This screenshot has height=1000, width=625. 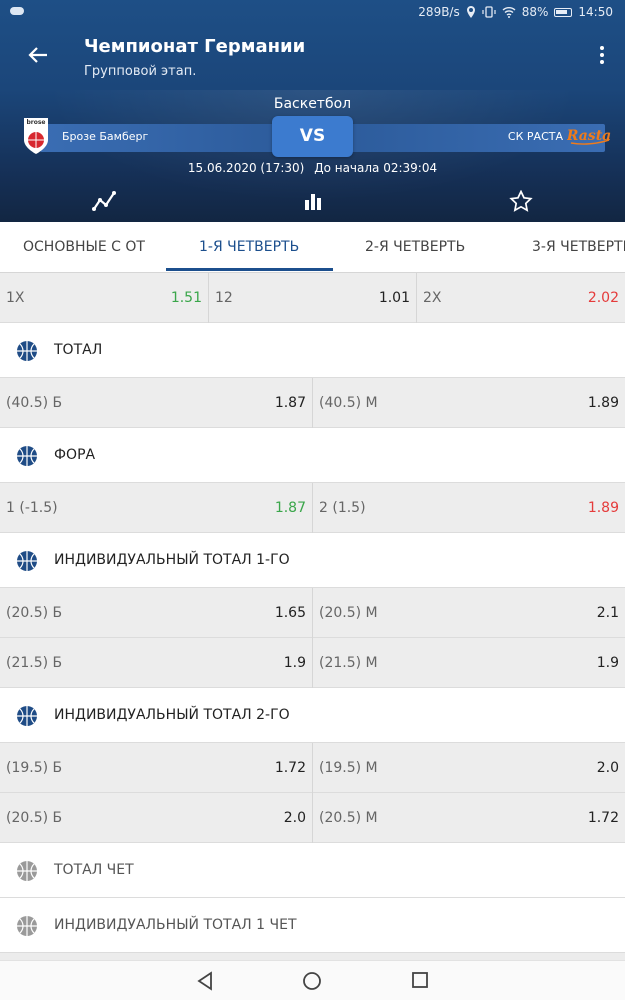 What do you see at coordinates (35, 122) in the screenshot?
I see `team1-logo-text: brose` at bounding box center [35, 122].